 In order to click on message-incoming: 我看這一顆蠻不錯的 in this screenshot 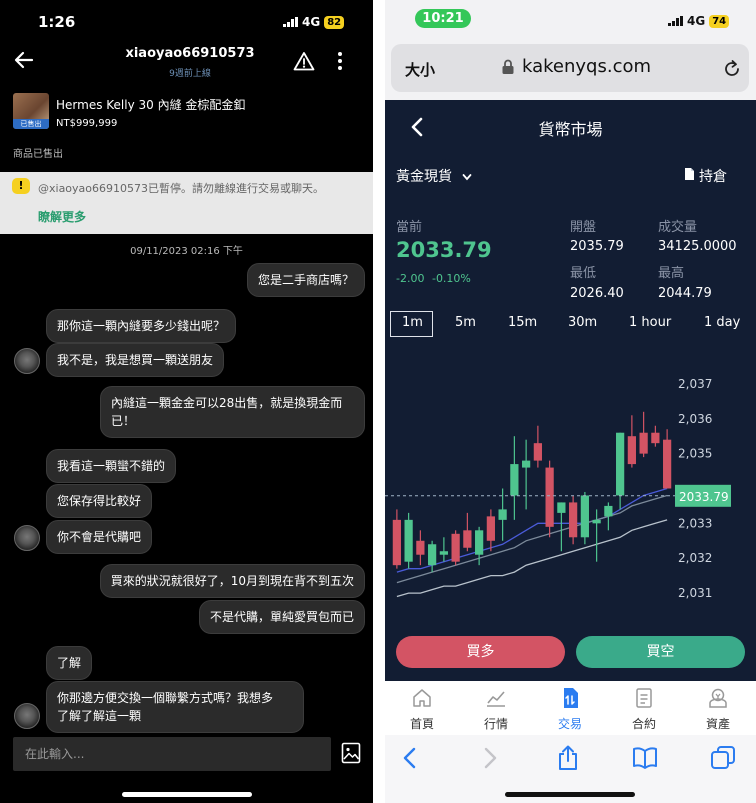, I will do `click(111, 466)`.